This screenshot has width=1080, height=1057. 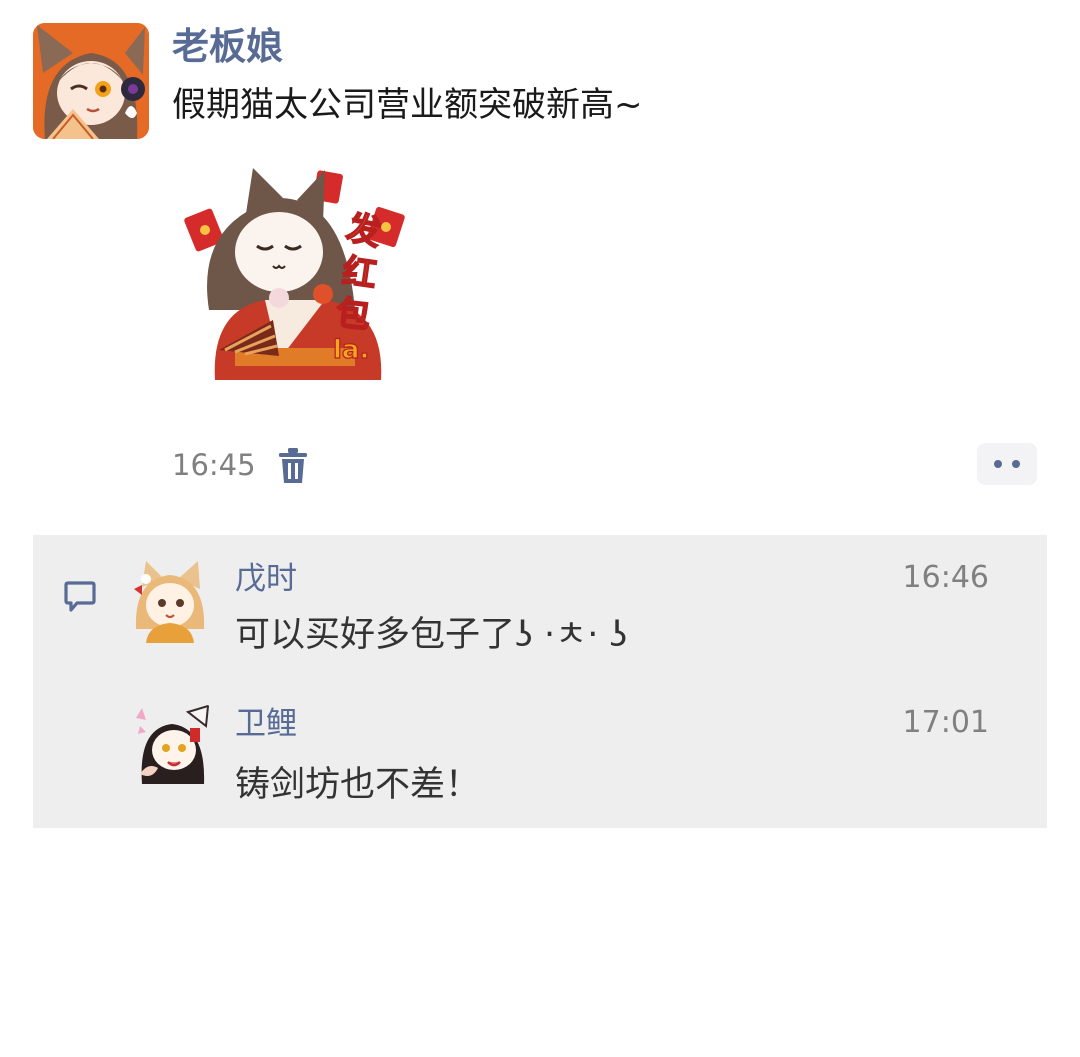 What do you see at coordinates (359, 273) in the screenshot?
I see `svg-text: 红` at bounding box center [359, 273].